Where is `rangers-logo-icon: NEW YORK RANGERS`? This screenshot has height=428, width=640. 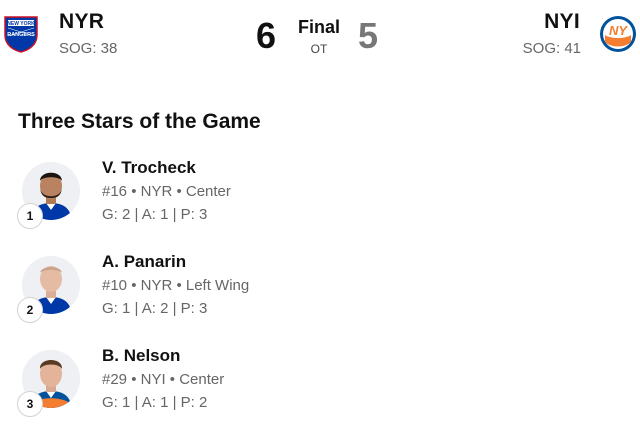
rangers-logo-icon: NEW YORK RANGERS is located at coordinates (21, 34).